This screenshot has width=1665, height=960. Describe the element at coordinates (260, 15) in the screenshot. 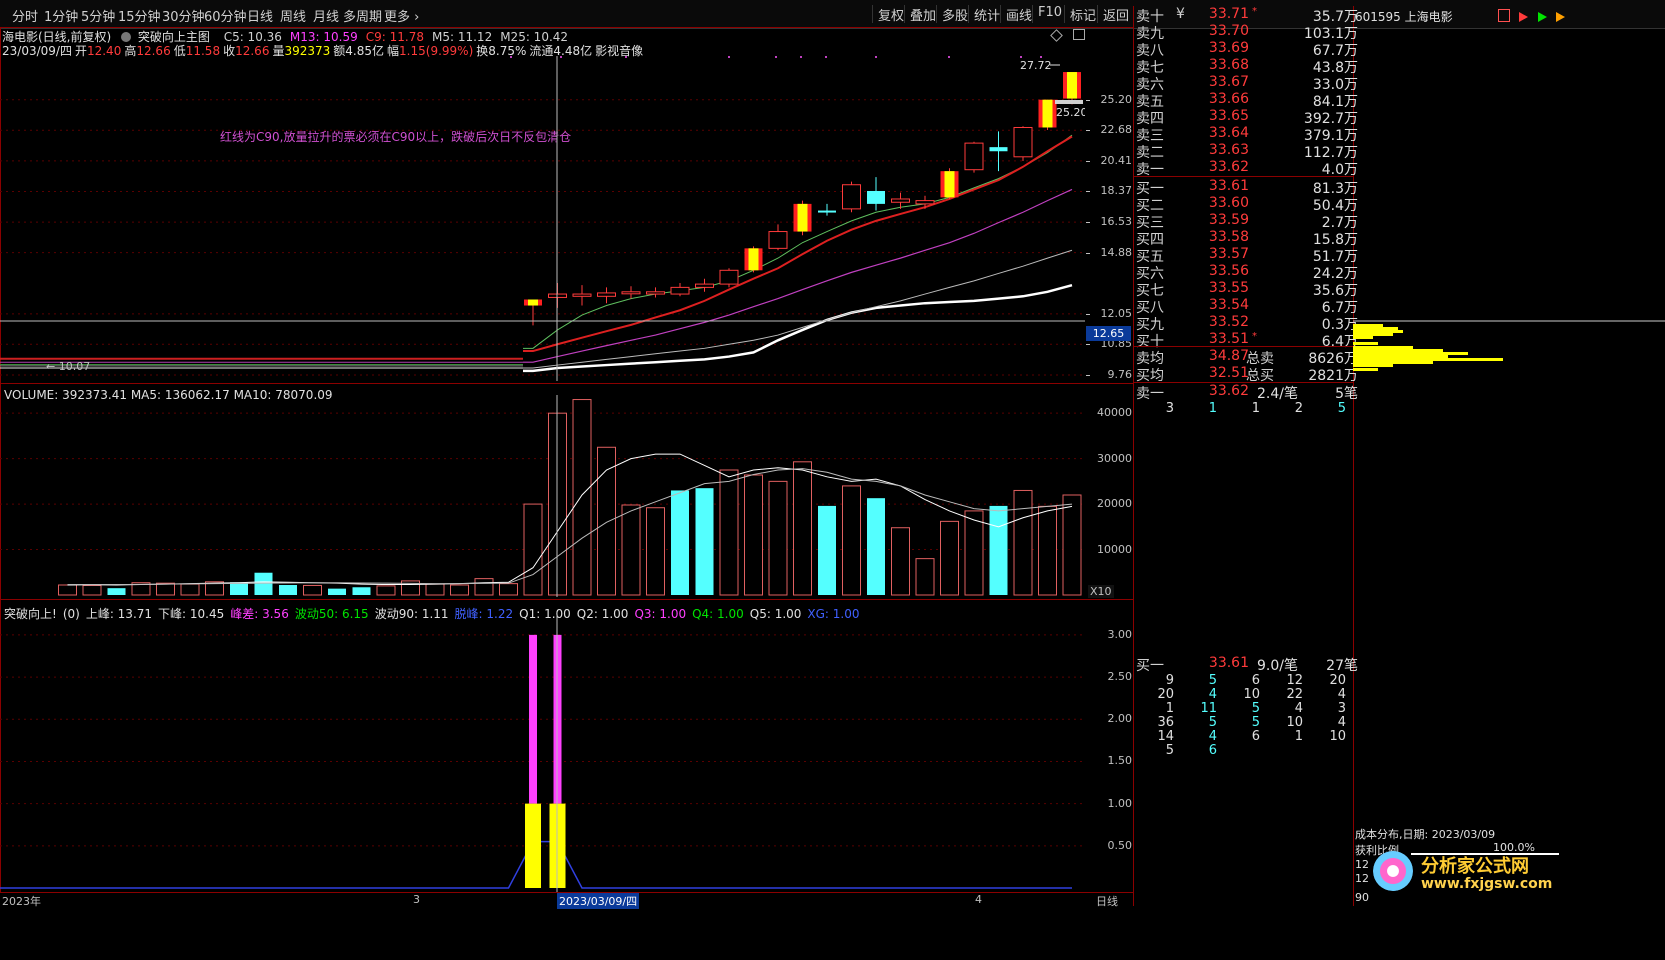

I see `period-tab-6: 日线` at that location.